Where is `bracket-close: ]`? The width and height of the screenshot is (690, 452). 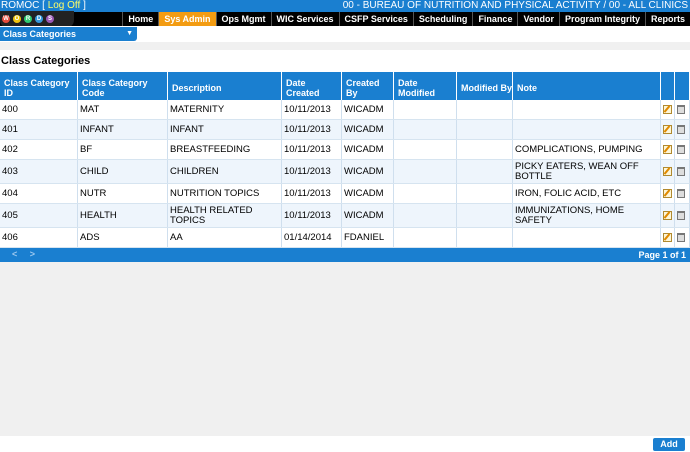
bracket-close: ] is located at coordinates (83, 5).